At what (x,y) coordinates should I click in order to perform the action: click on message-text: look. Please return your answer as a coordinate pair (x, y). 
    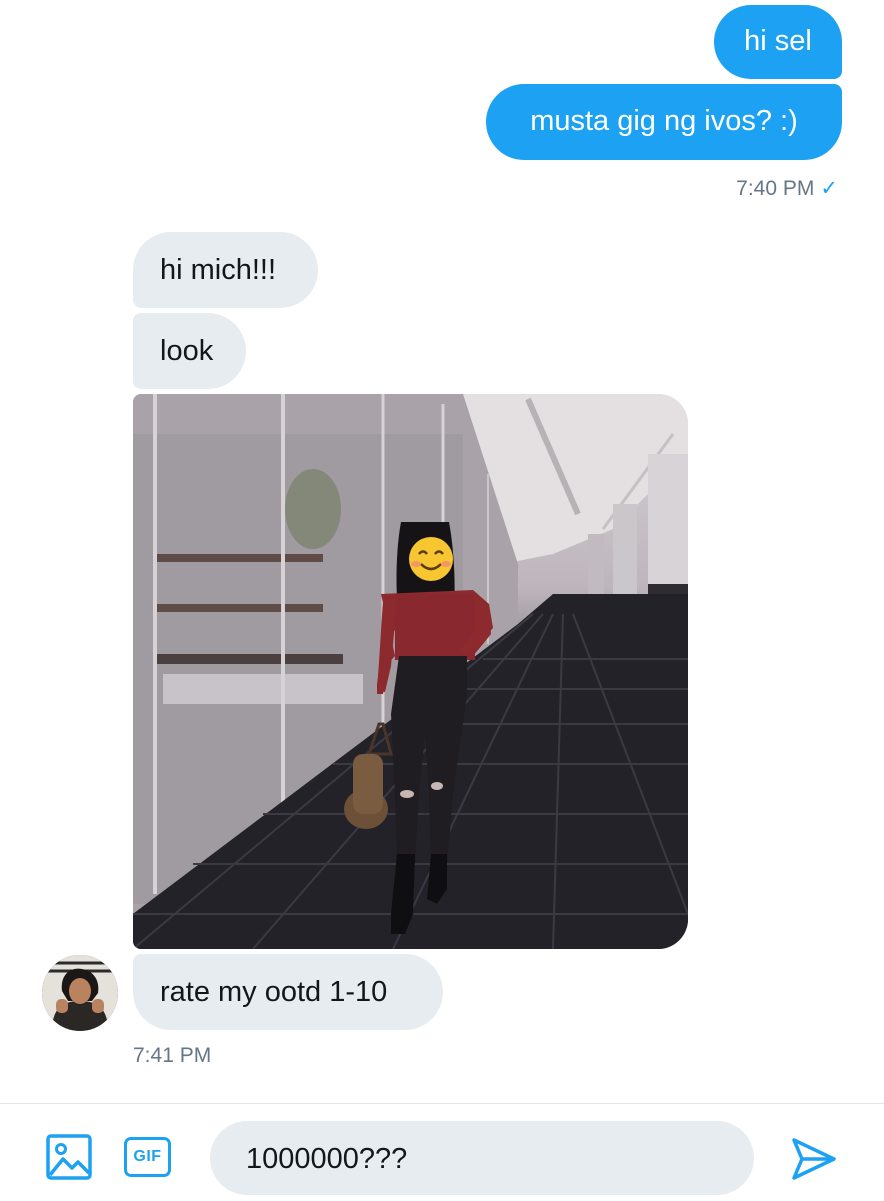
    Looking at the image, I should click on (187, 351).